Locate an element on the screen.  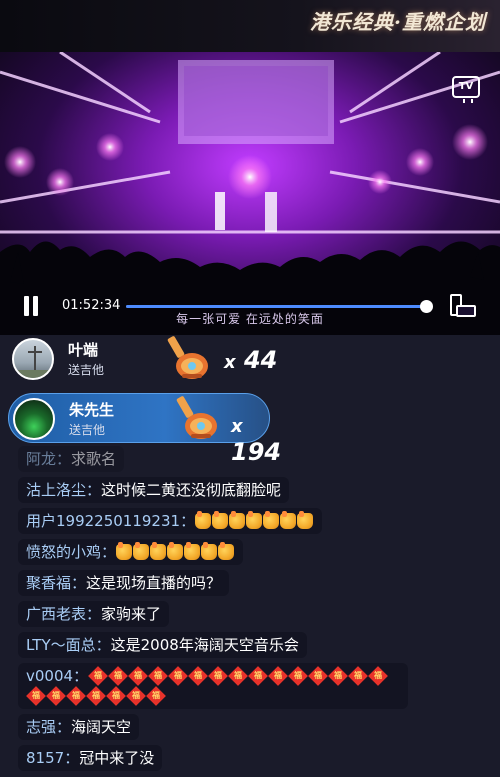
tv-cast-icon: TV is located at coordinates (466, 89).